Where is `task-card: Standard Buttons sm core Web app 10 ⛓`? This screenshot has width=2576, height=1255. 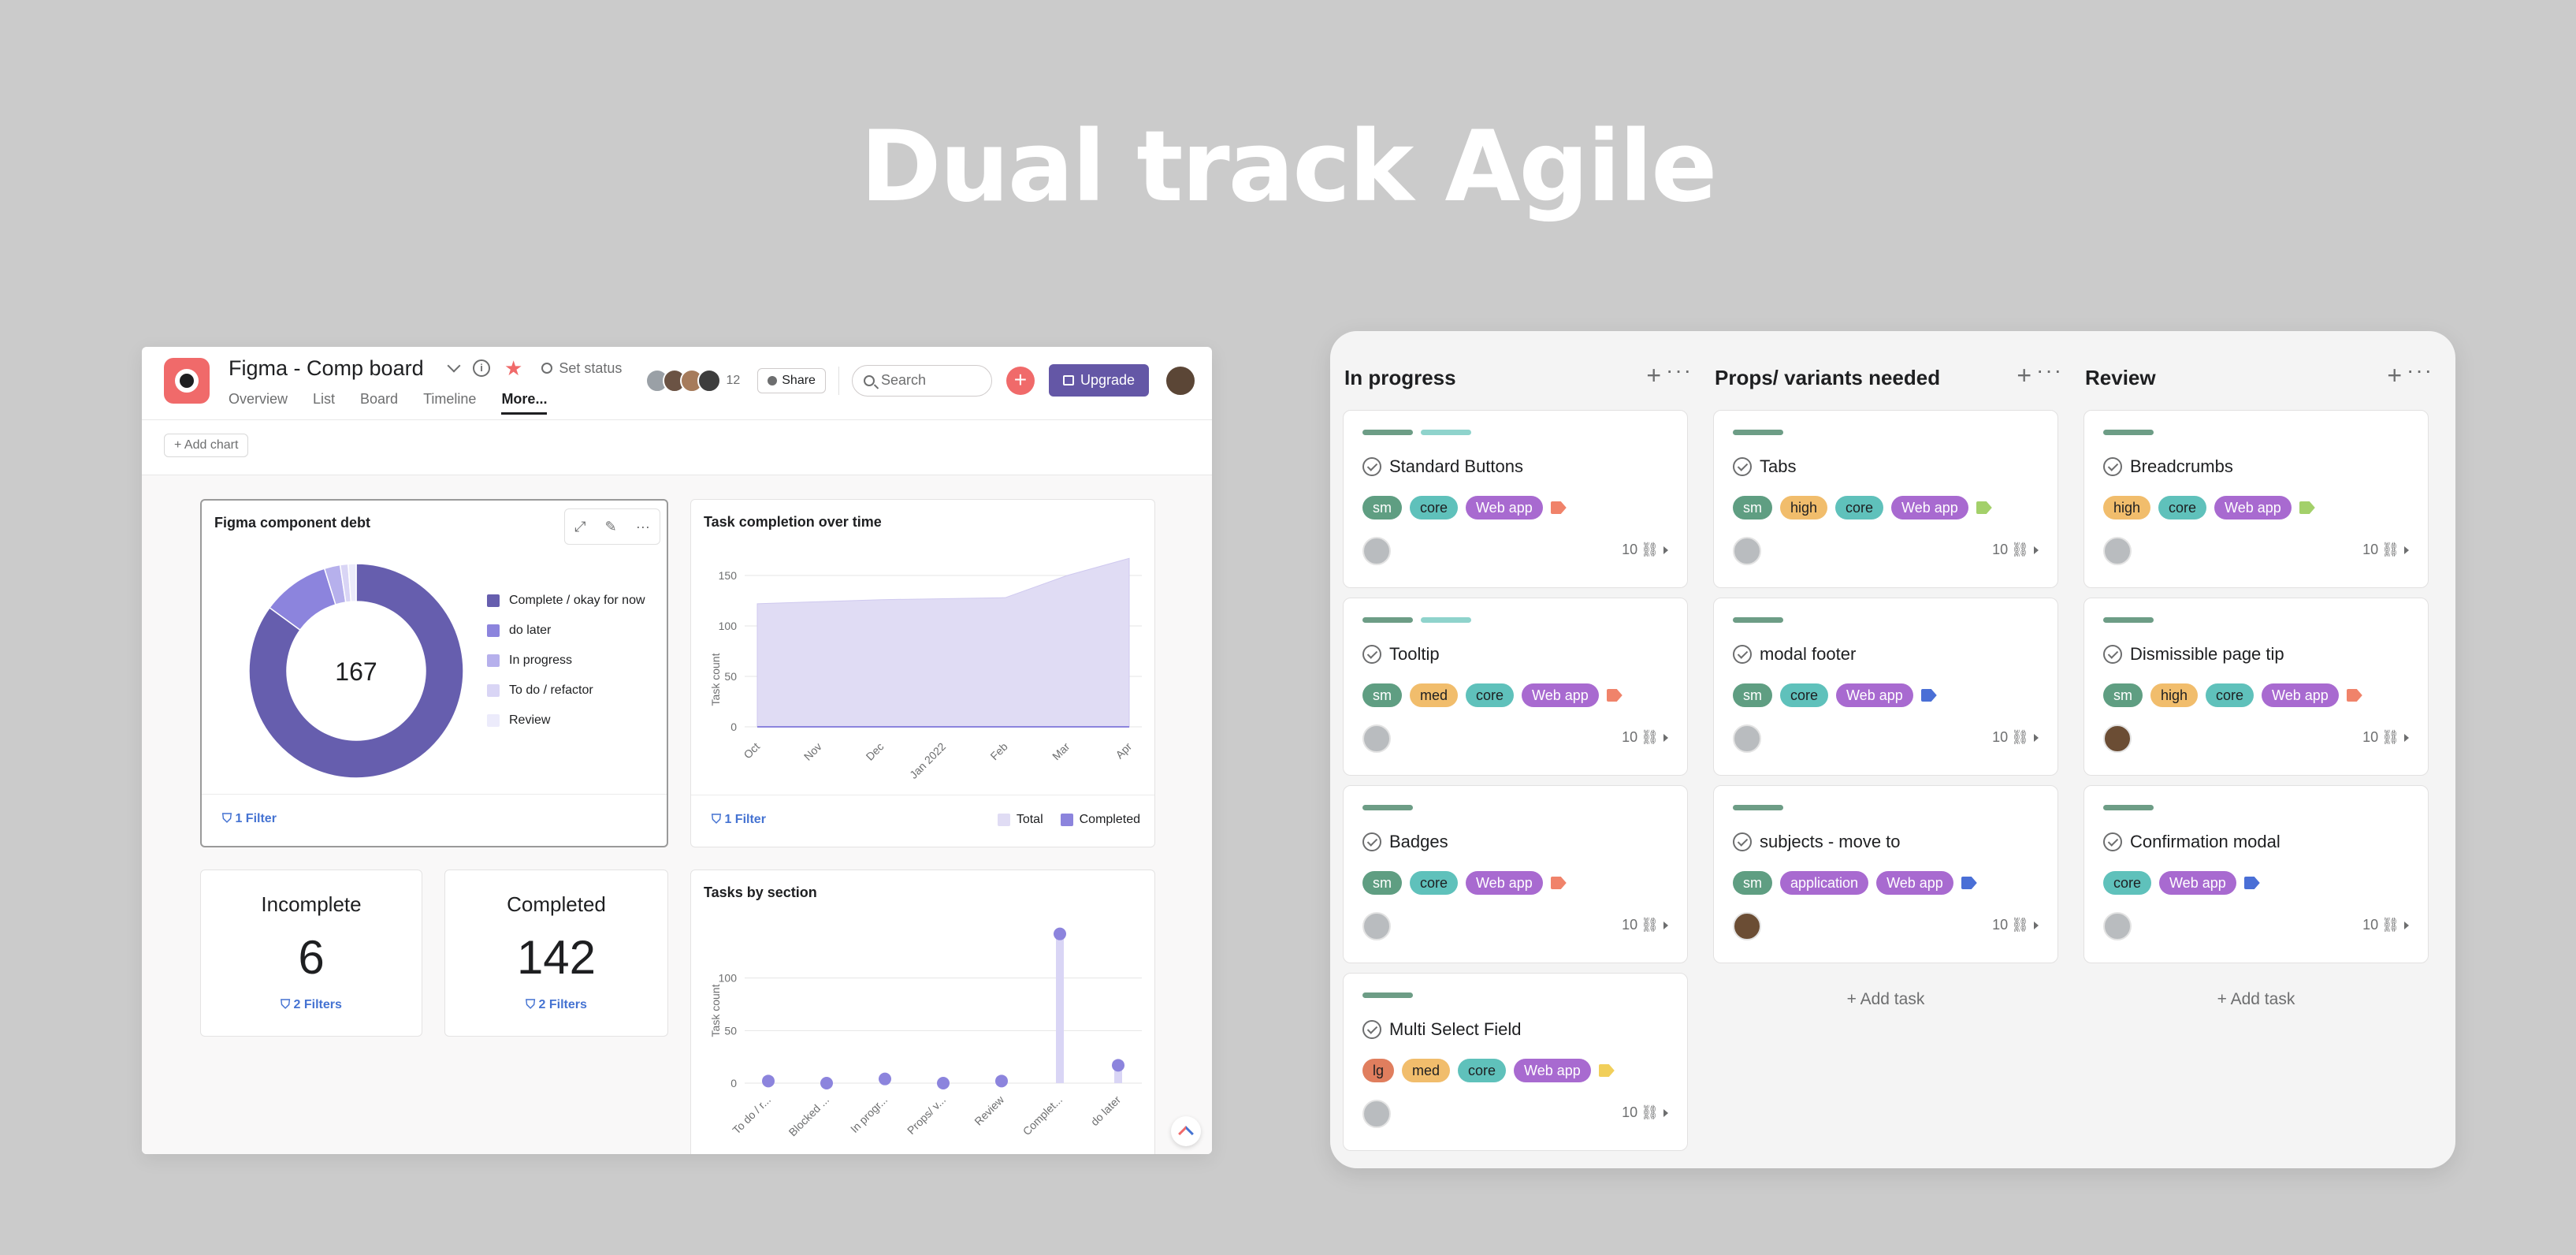 task-card: Standard Buttons sm core Web app 10 ⛓ is located at coordinates (1515, 499).